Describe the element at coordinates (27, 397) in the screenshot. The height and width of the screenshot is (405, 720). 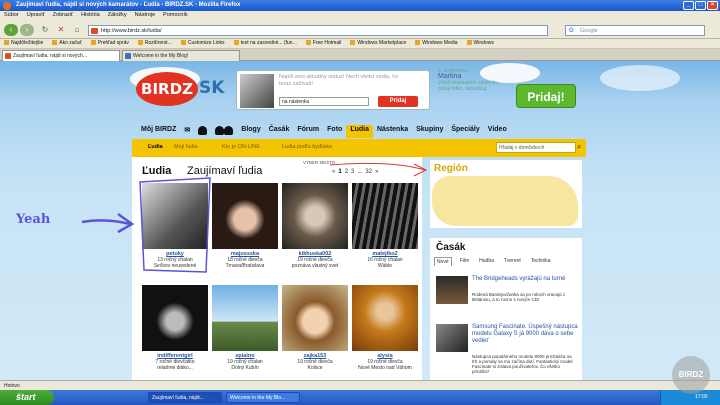
I see `start-button: štart` at that location.